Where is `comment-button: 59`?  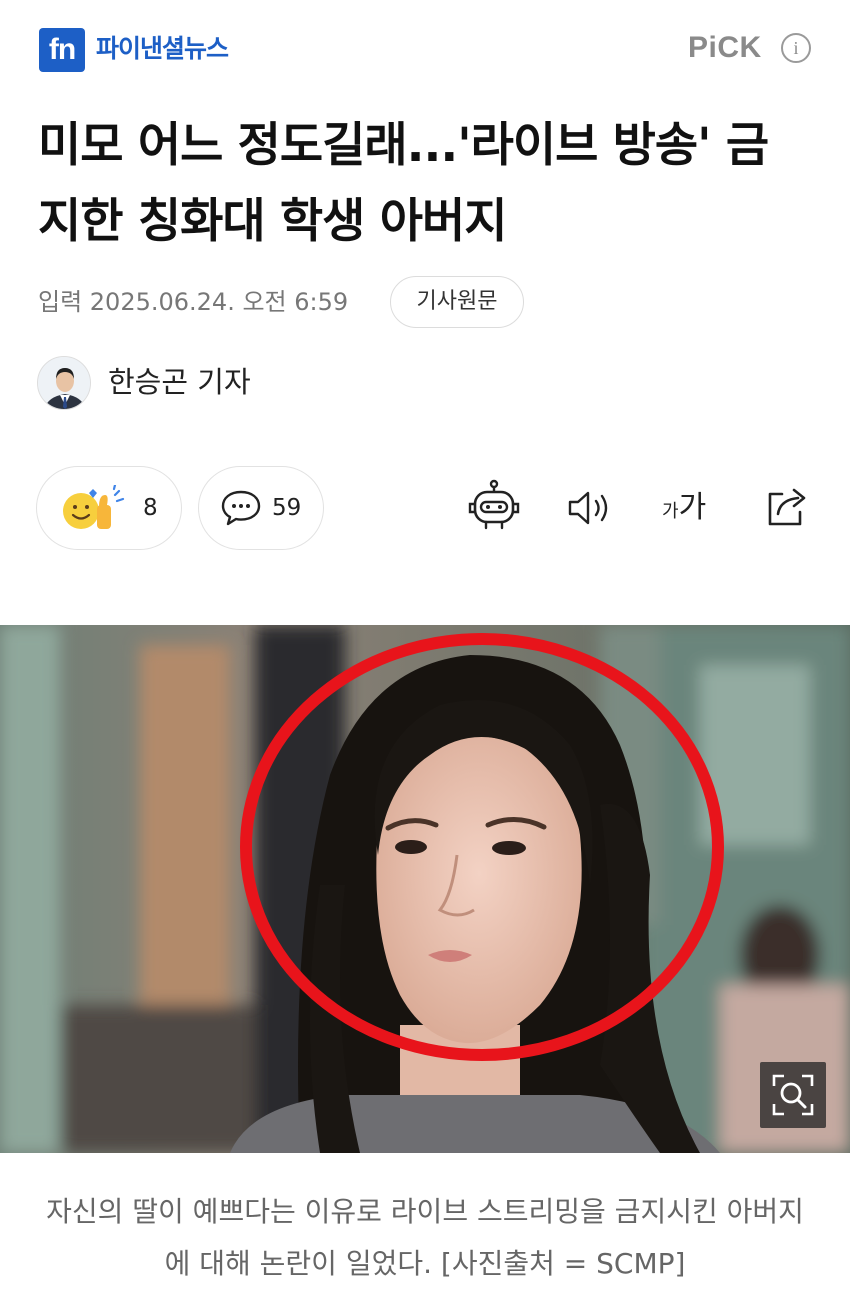 comment-button: 59 is located at coordinates (261, 508).